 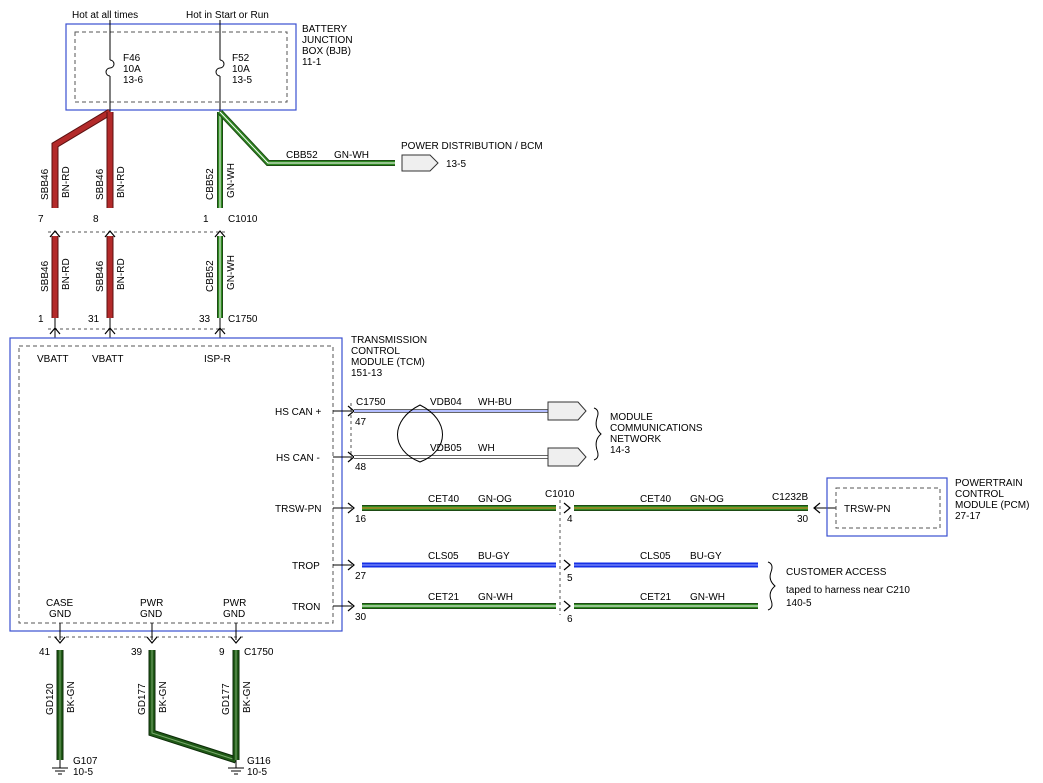 I want to click on tcm-label-1: TRANSMISSION, so click(x=389, y=340).